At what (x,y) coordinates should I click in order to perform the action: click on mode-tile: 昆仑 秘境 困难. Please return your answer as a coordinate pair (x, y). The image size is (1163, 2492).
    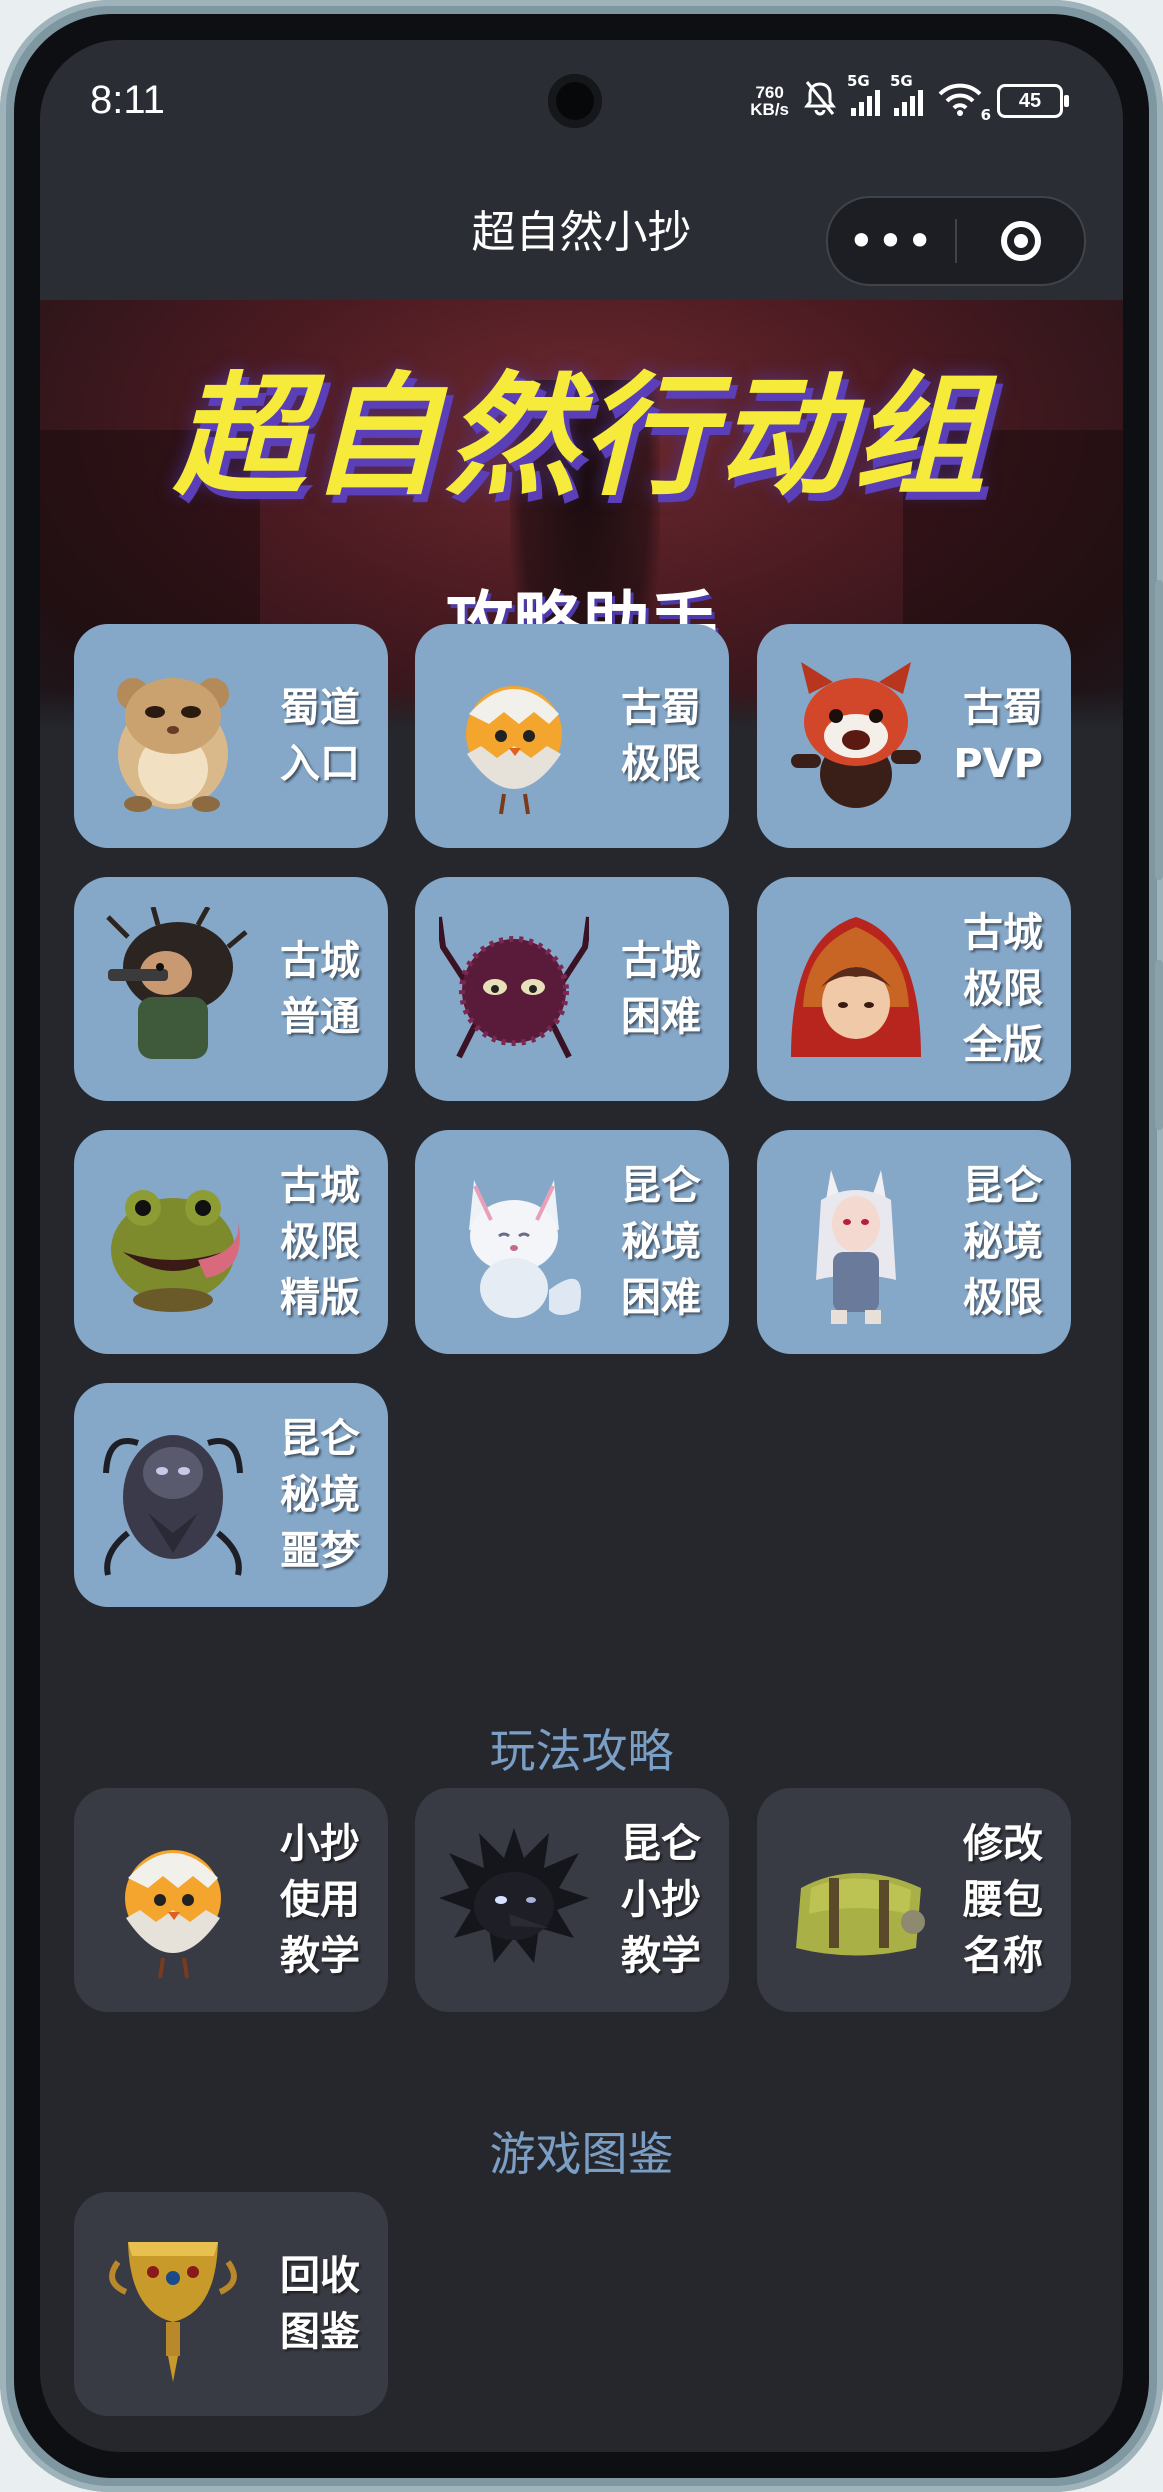
    Looking at the image, I should click on (572, 1242).